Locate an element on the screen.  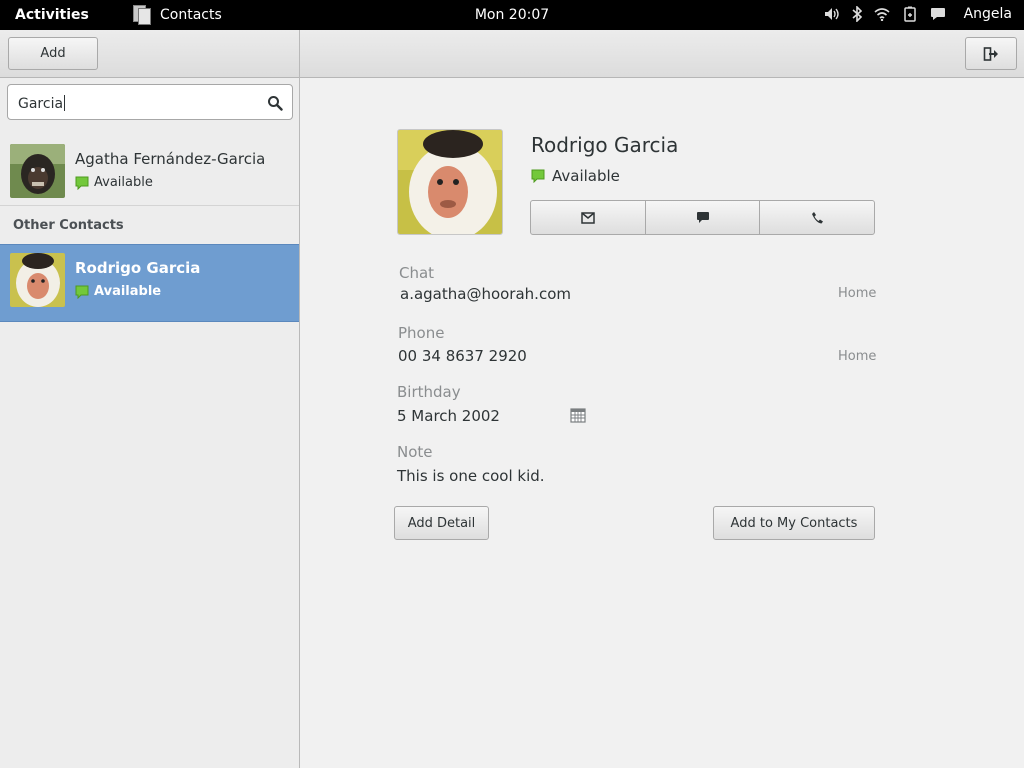
chat-field-value: a.agatha@hoorah.com is located at coordinates (485, 294).